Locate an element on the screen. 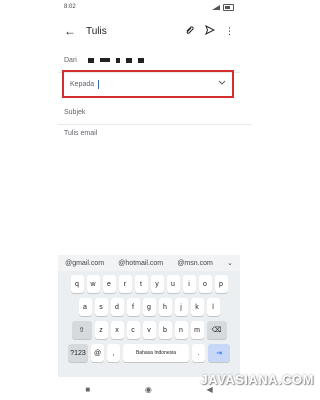 The image size is (320, 400). recent-apps-icon: ■ is located at coordinates (87, 389).